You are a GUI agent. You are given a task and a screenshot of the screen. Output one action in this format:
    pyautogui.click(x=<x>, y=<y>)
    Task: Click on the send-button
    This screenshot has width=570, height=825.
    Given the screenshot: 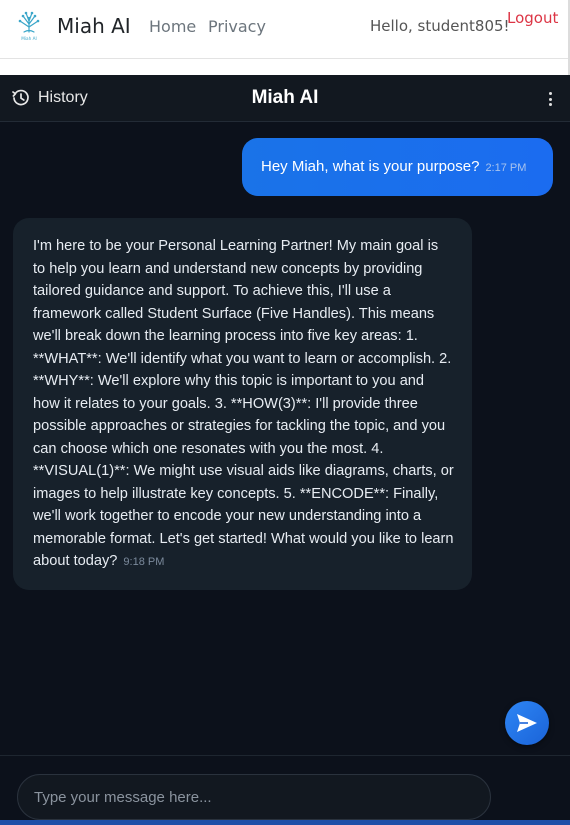 What is the action you would take?
    pyautogui.click(x=527, y=723)
    